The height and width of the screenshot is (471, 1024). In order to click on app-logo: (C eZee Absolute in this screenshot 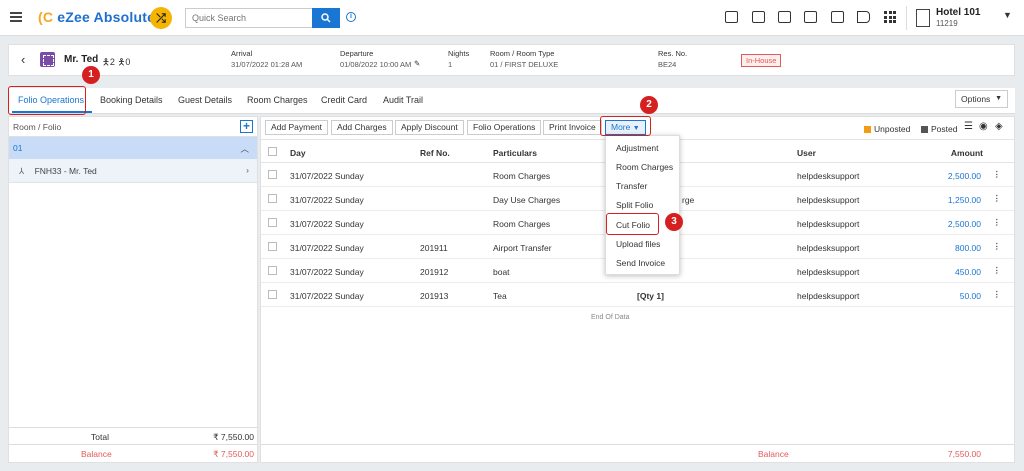, I will do `click(96, 17)`.